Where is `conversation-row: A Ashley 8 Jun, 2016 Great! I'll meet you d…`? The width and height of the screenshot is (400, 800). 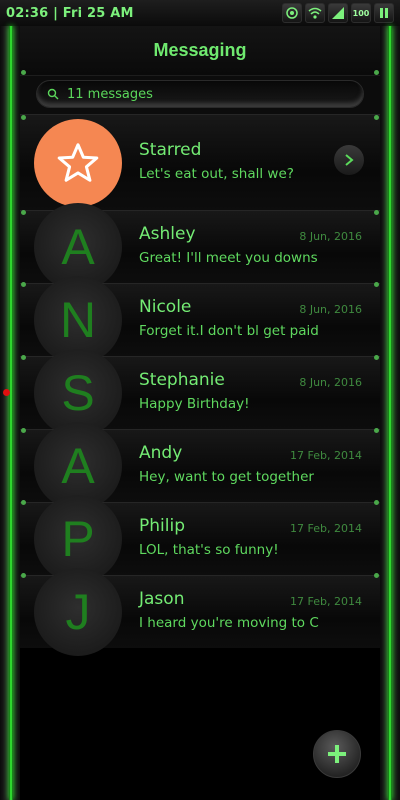 conversation-row: A Ashley 8 Jun, 2016 Great! I'll meet you d… is located at coordinates (200, 247).